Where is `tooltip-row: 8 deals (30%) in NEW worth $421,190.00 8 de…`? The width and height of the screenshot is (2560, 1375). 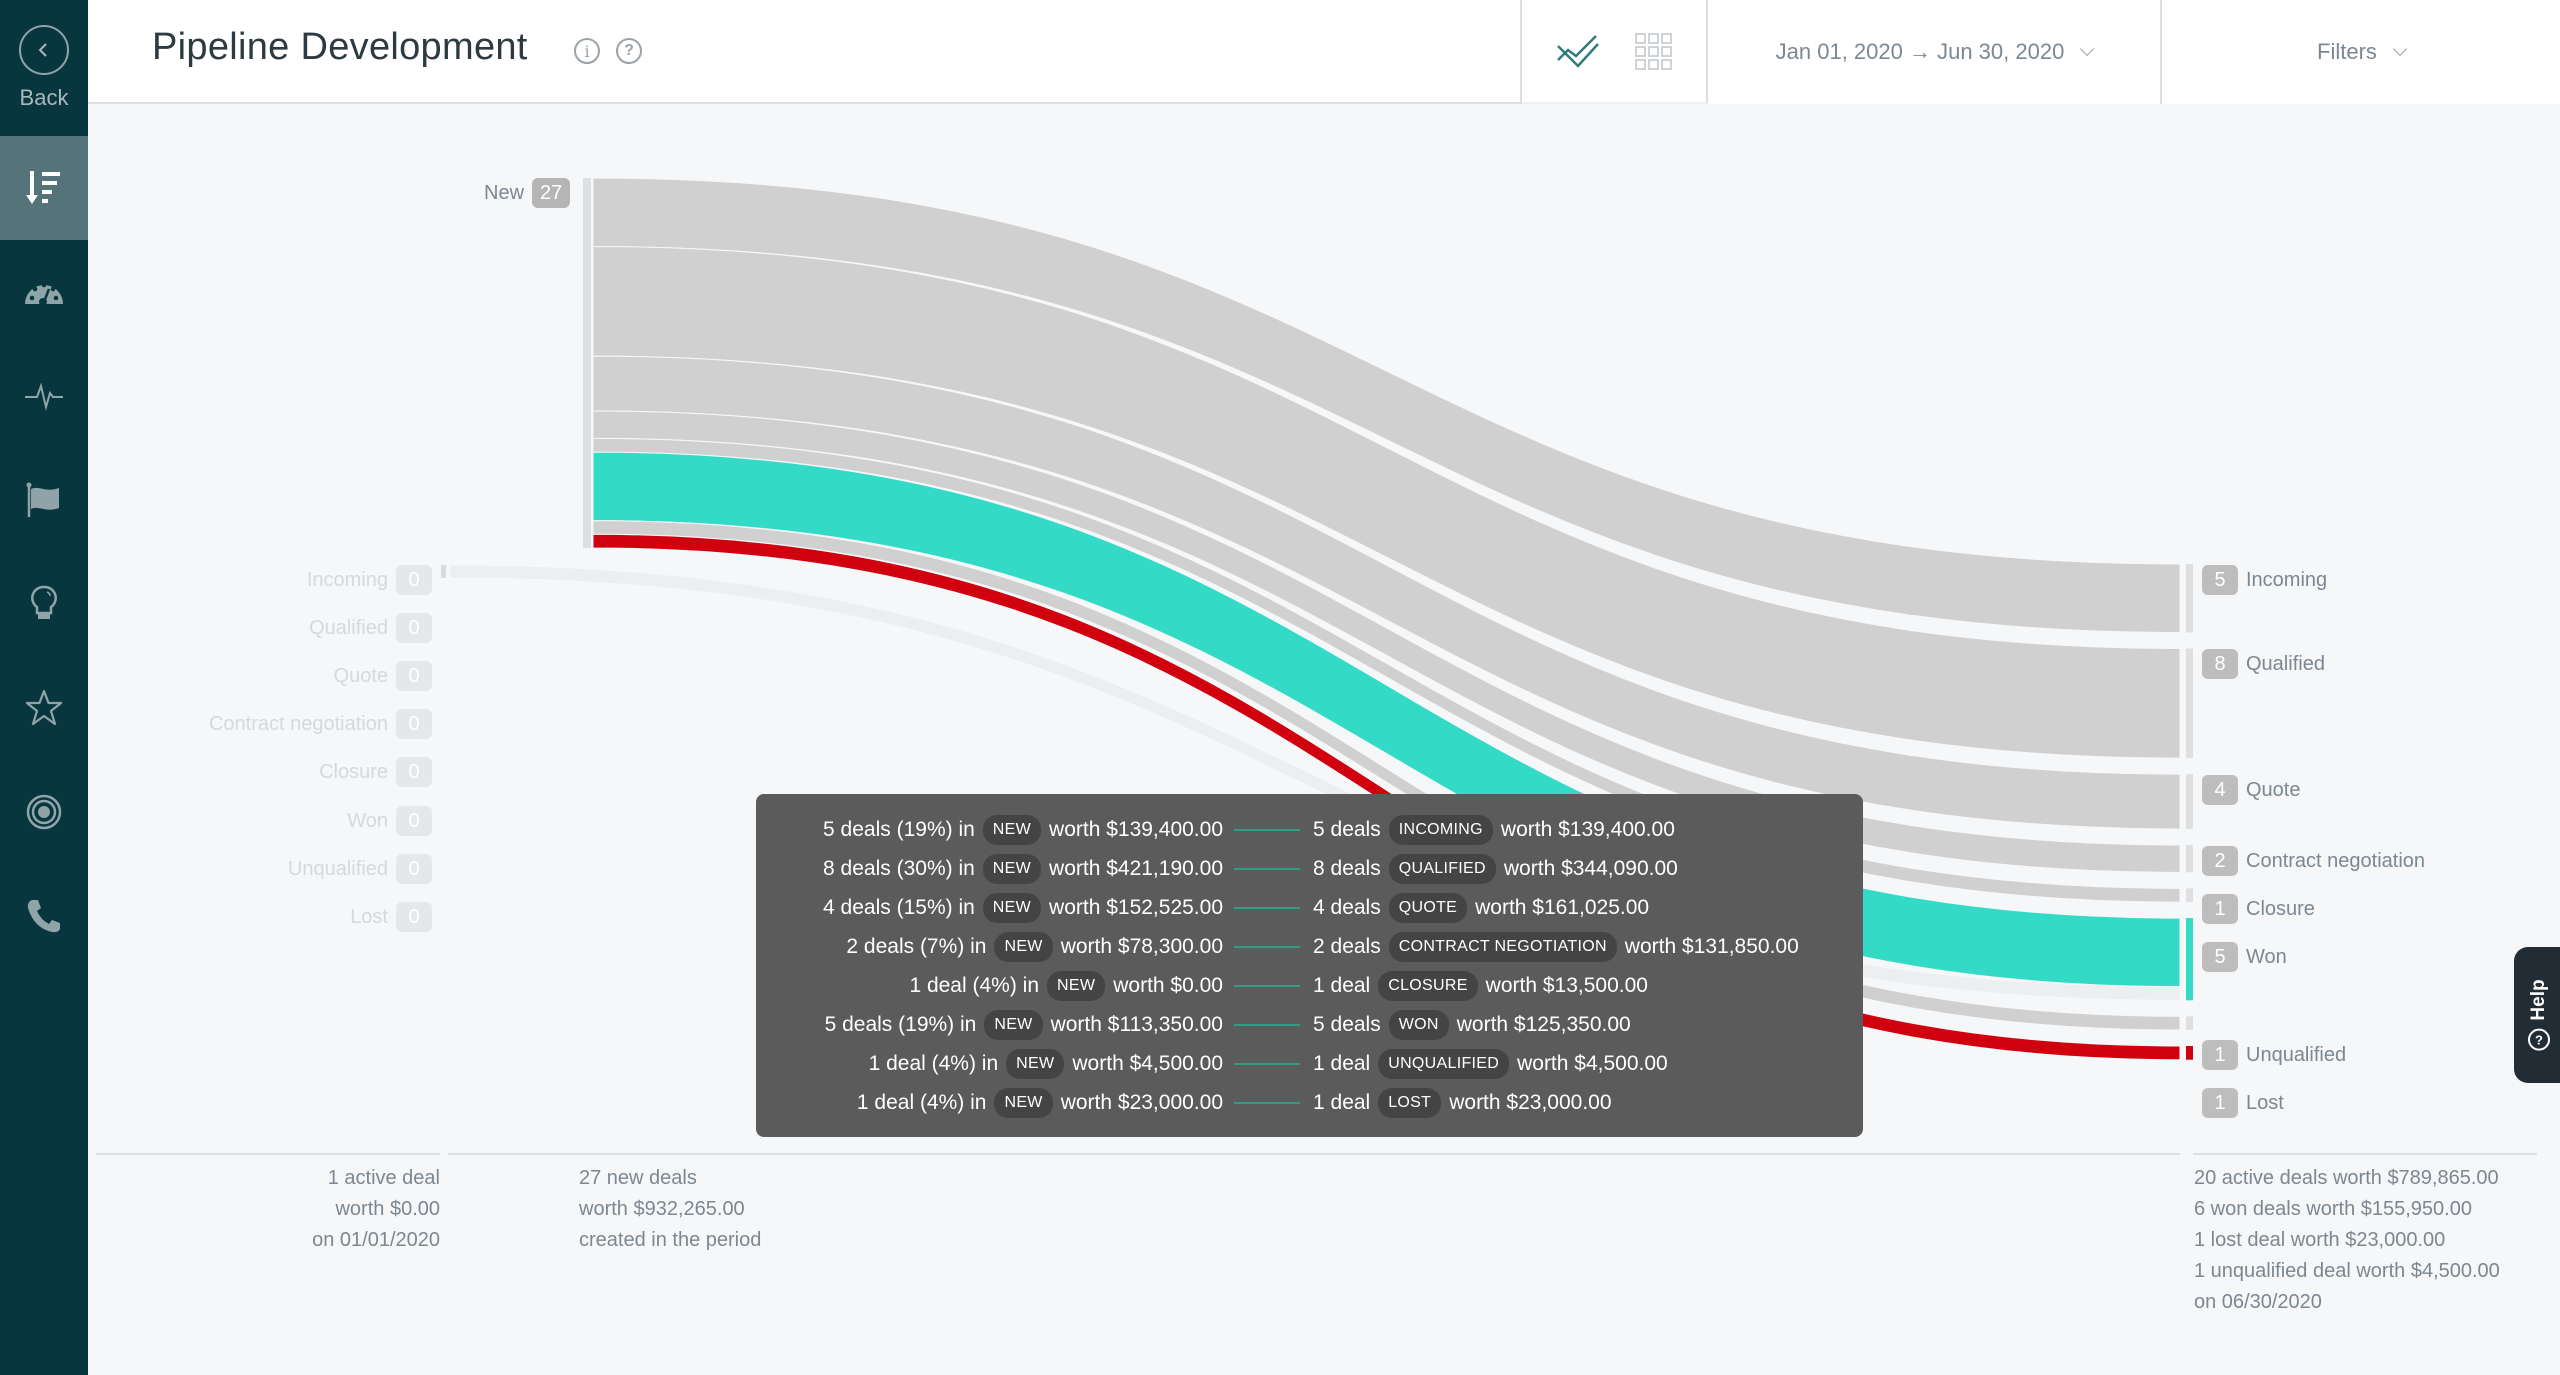
tooltip-row: 8 deals (30%) in NEW worth $421,190.00 8 de… is located at coordinates (1309, 868).